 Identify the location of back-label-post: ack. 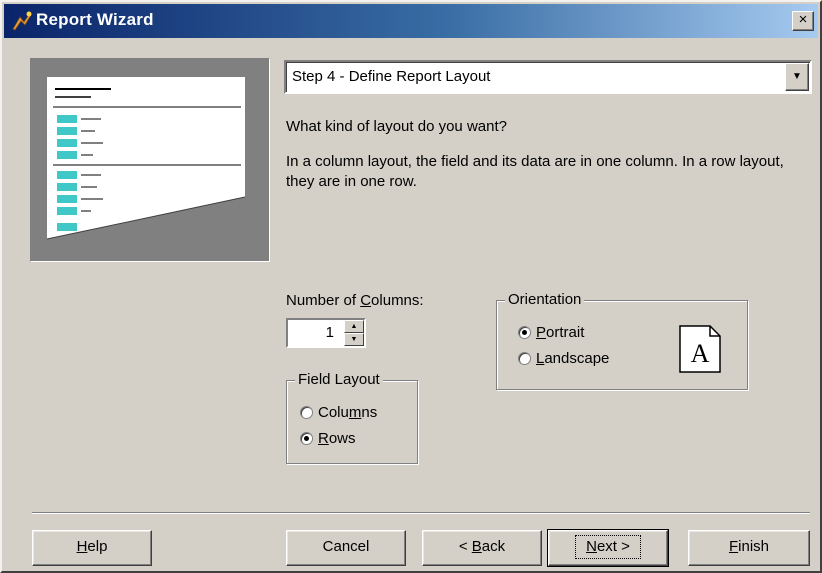
(493, 546).